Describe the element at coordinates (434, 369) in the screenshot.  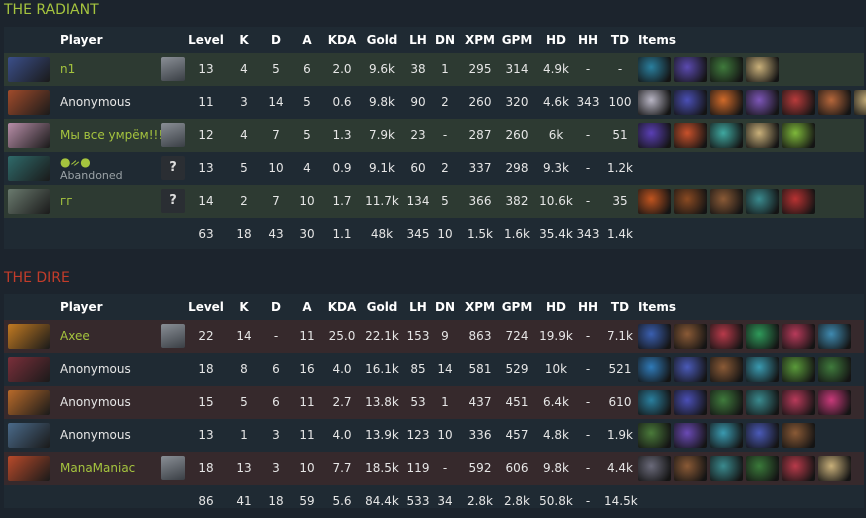
I see `player-row: Anonymous 18 8 6 16 4.0 16.1k 85 14 581 529 10k -521` at that location.